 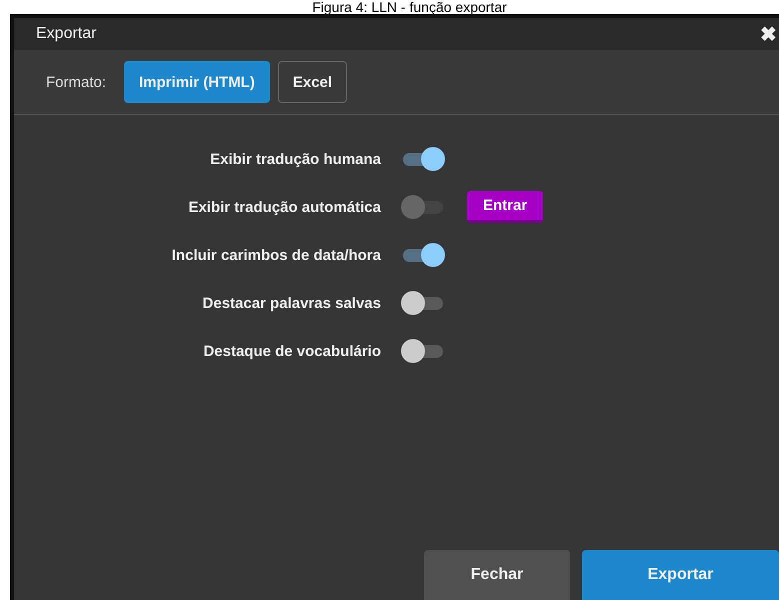 I want to click on figure-caption: Figura 4: LLN - função exportar, so click(x=409, y=7).